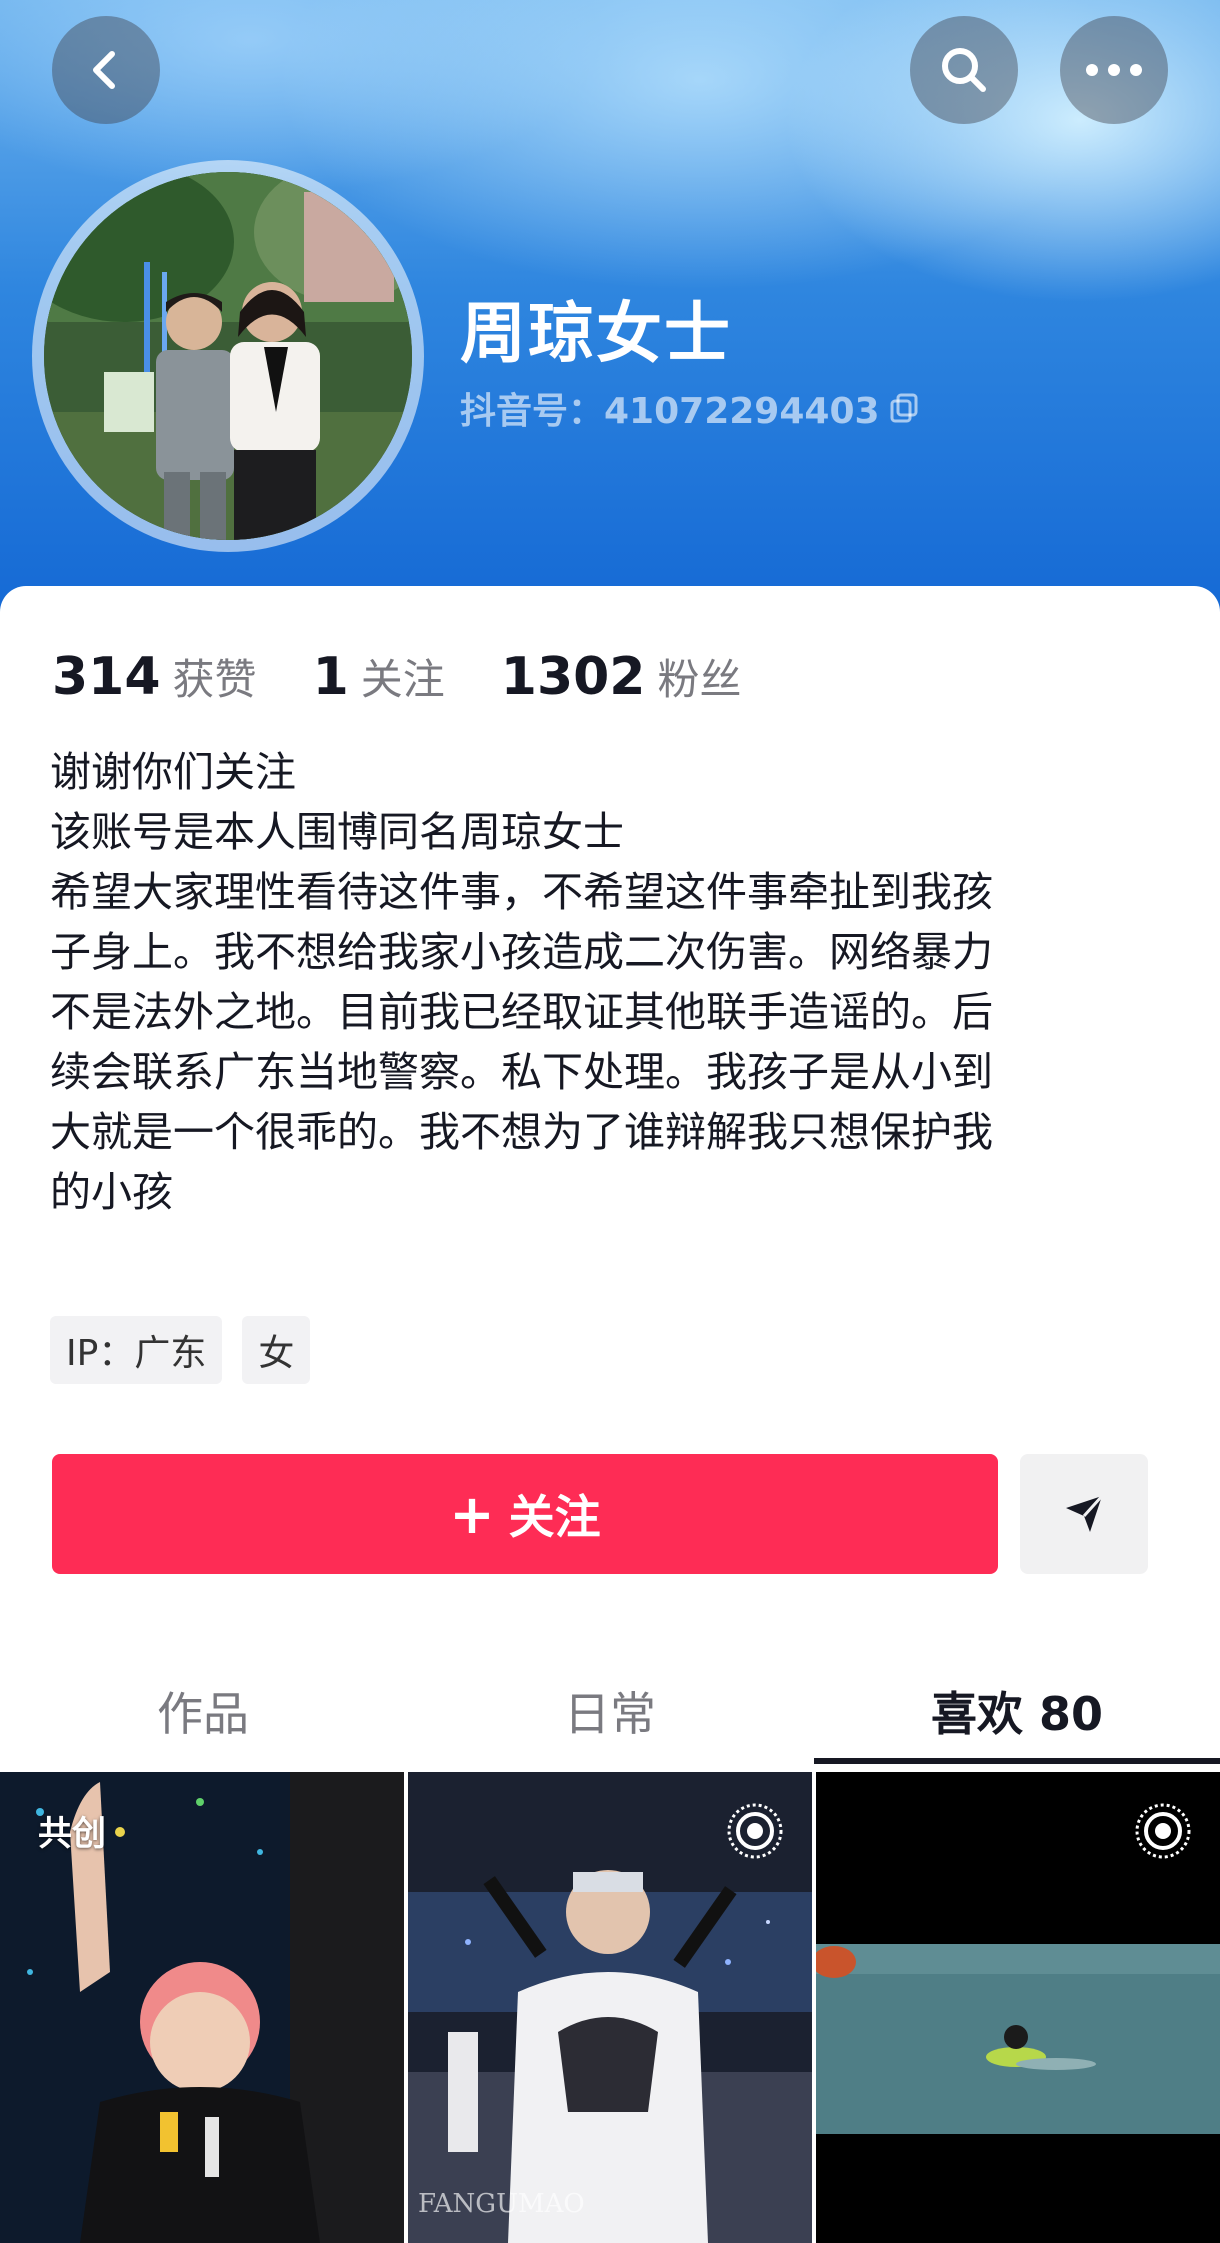 The height and width of the screenshot is (2243, 1220). Describe the element at coordinates (276, 1350) in the screenshot. I see `gender-tag: 女` at that location.